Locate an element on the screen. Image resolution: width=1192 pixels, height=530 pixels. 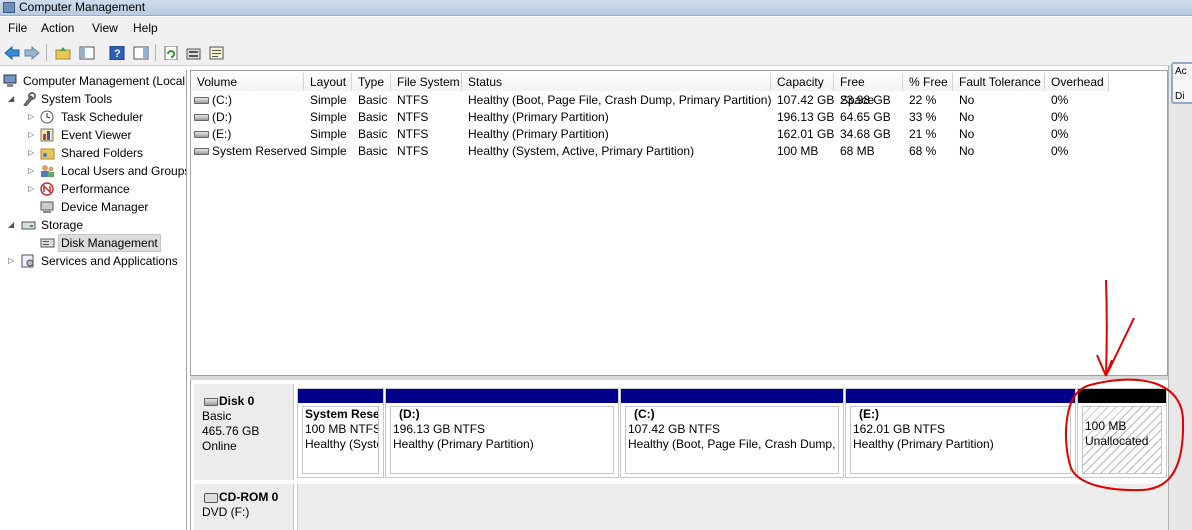
column-header-status: Status is located at coordinates (616, 82).